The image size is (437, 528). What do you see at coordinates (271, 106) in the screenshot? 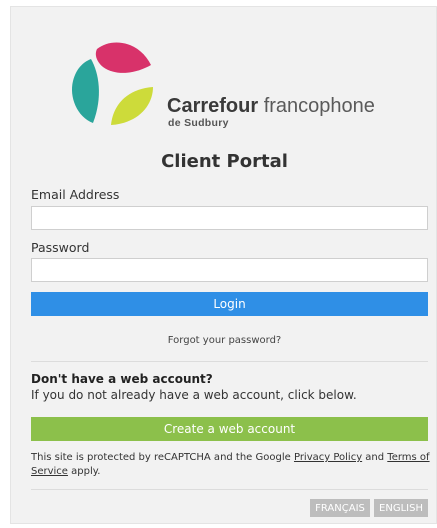
I see `brand-name: Carrefour francophone` at bounding box center [271, 106].